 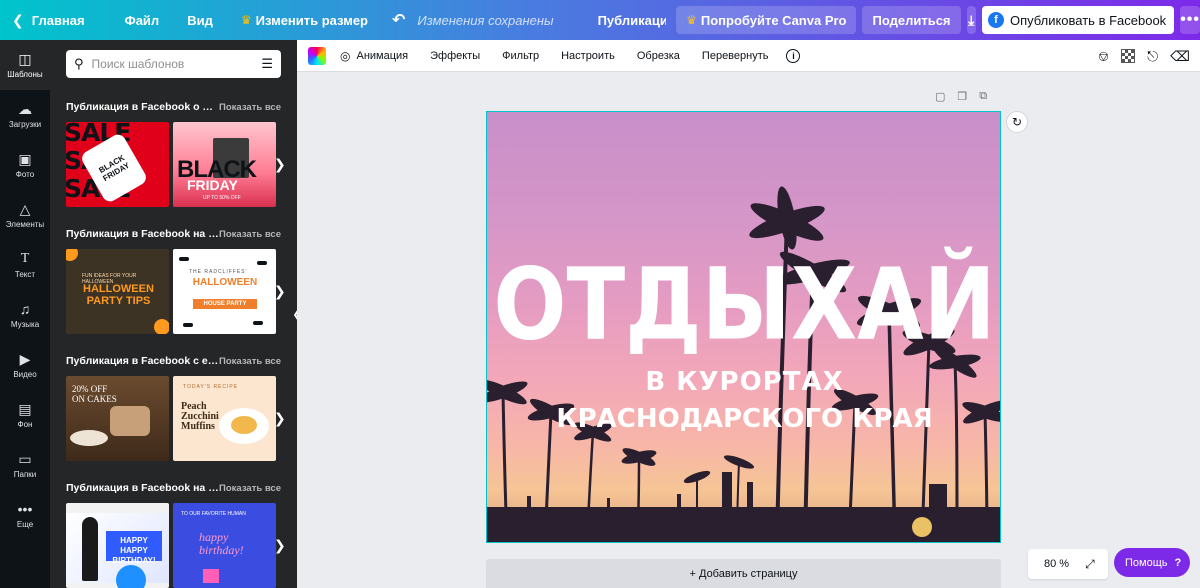 I want to click on undo-button: ↶, so click(x=398, y=20).